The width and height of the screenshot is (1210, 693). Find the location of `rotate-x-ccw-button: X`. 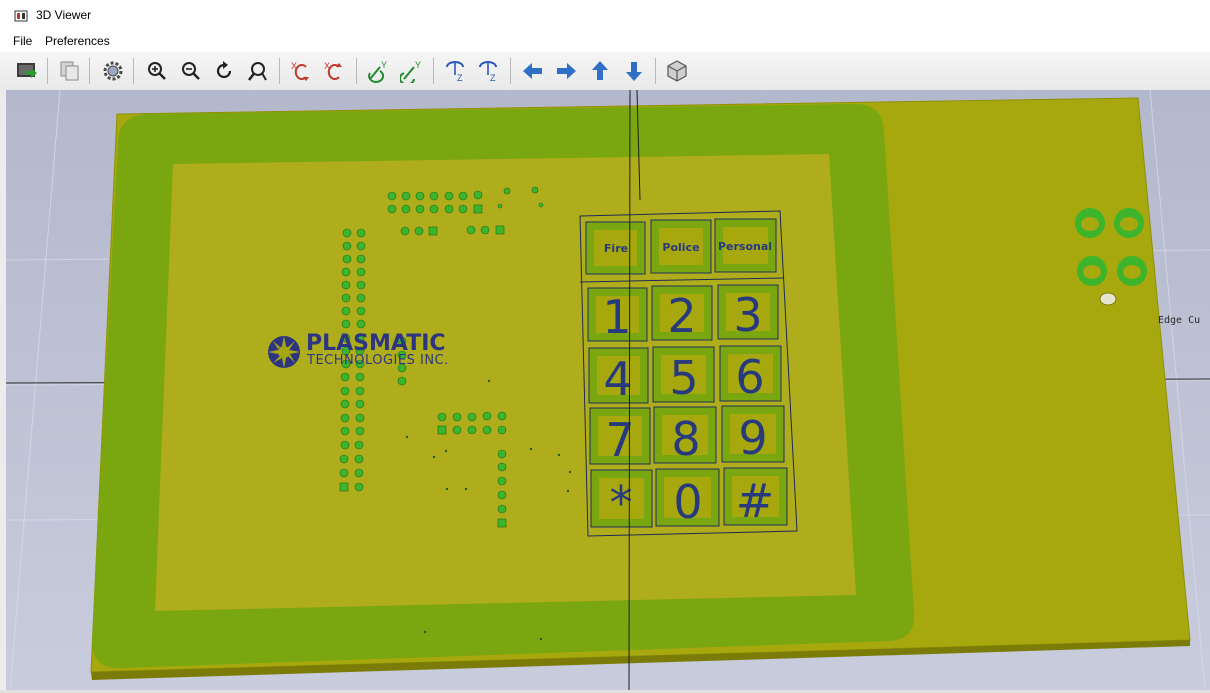

rotate-x-ccw-button: X is located at coordinates (334, 71).